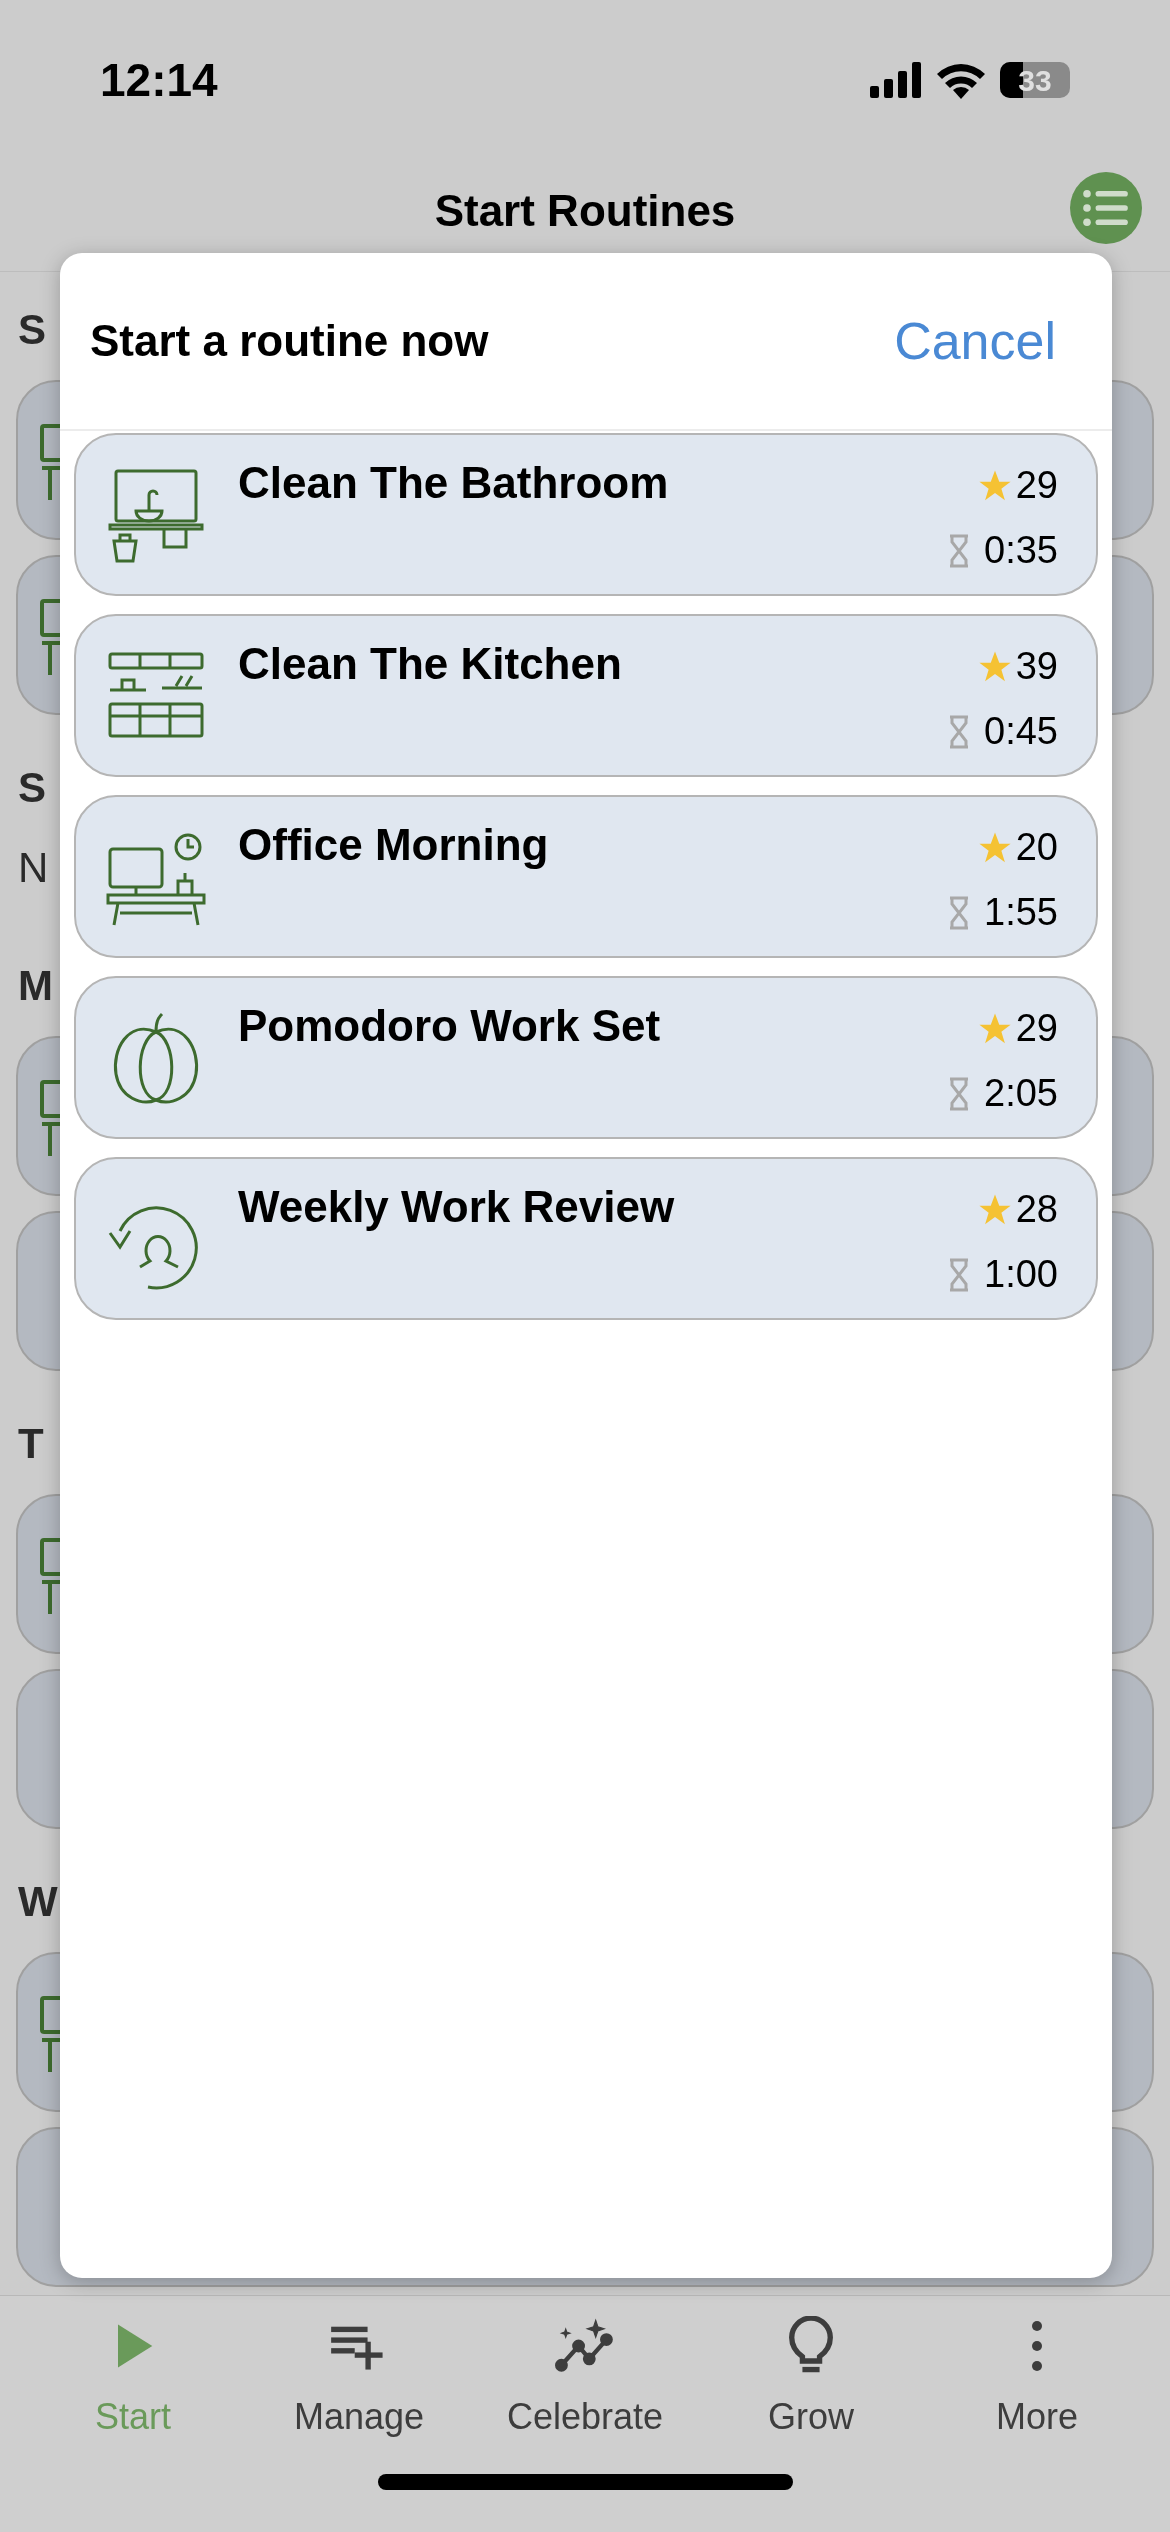 The width and height of the screenshot is (1170, 2532). I want to click on nav-title: Start Routines, so click(585, 210).